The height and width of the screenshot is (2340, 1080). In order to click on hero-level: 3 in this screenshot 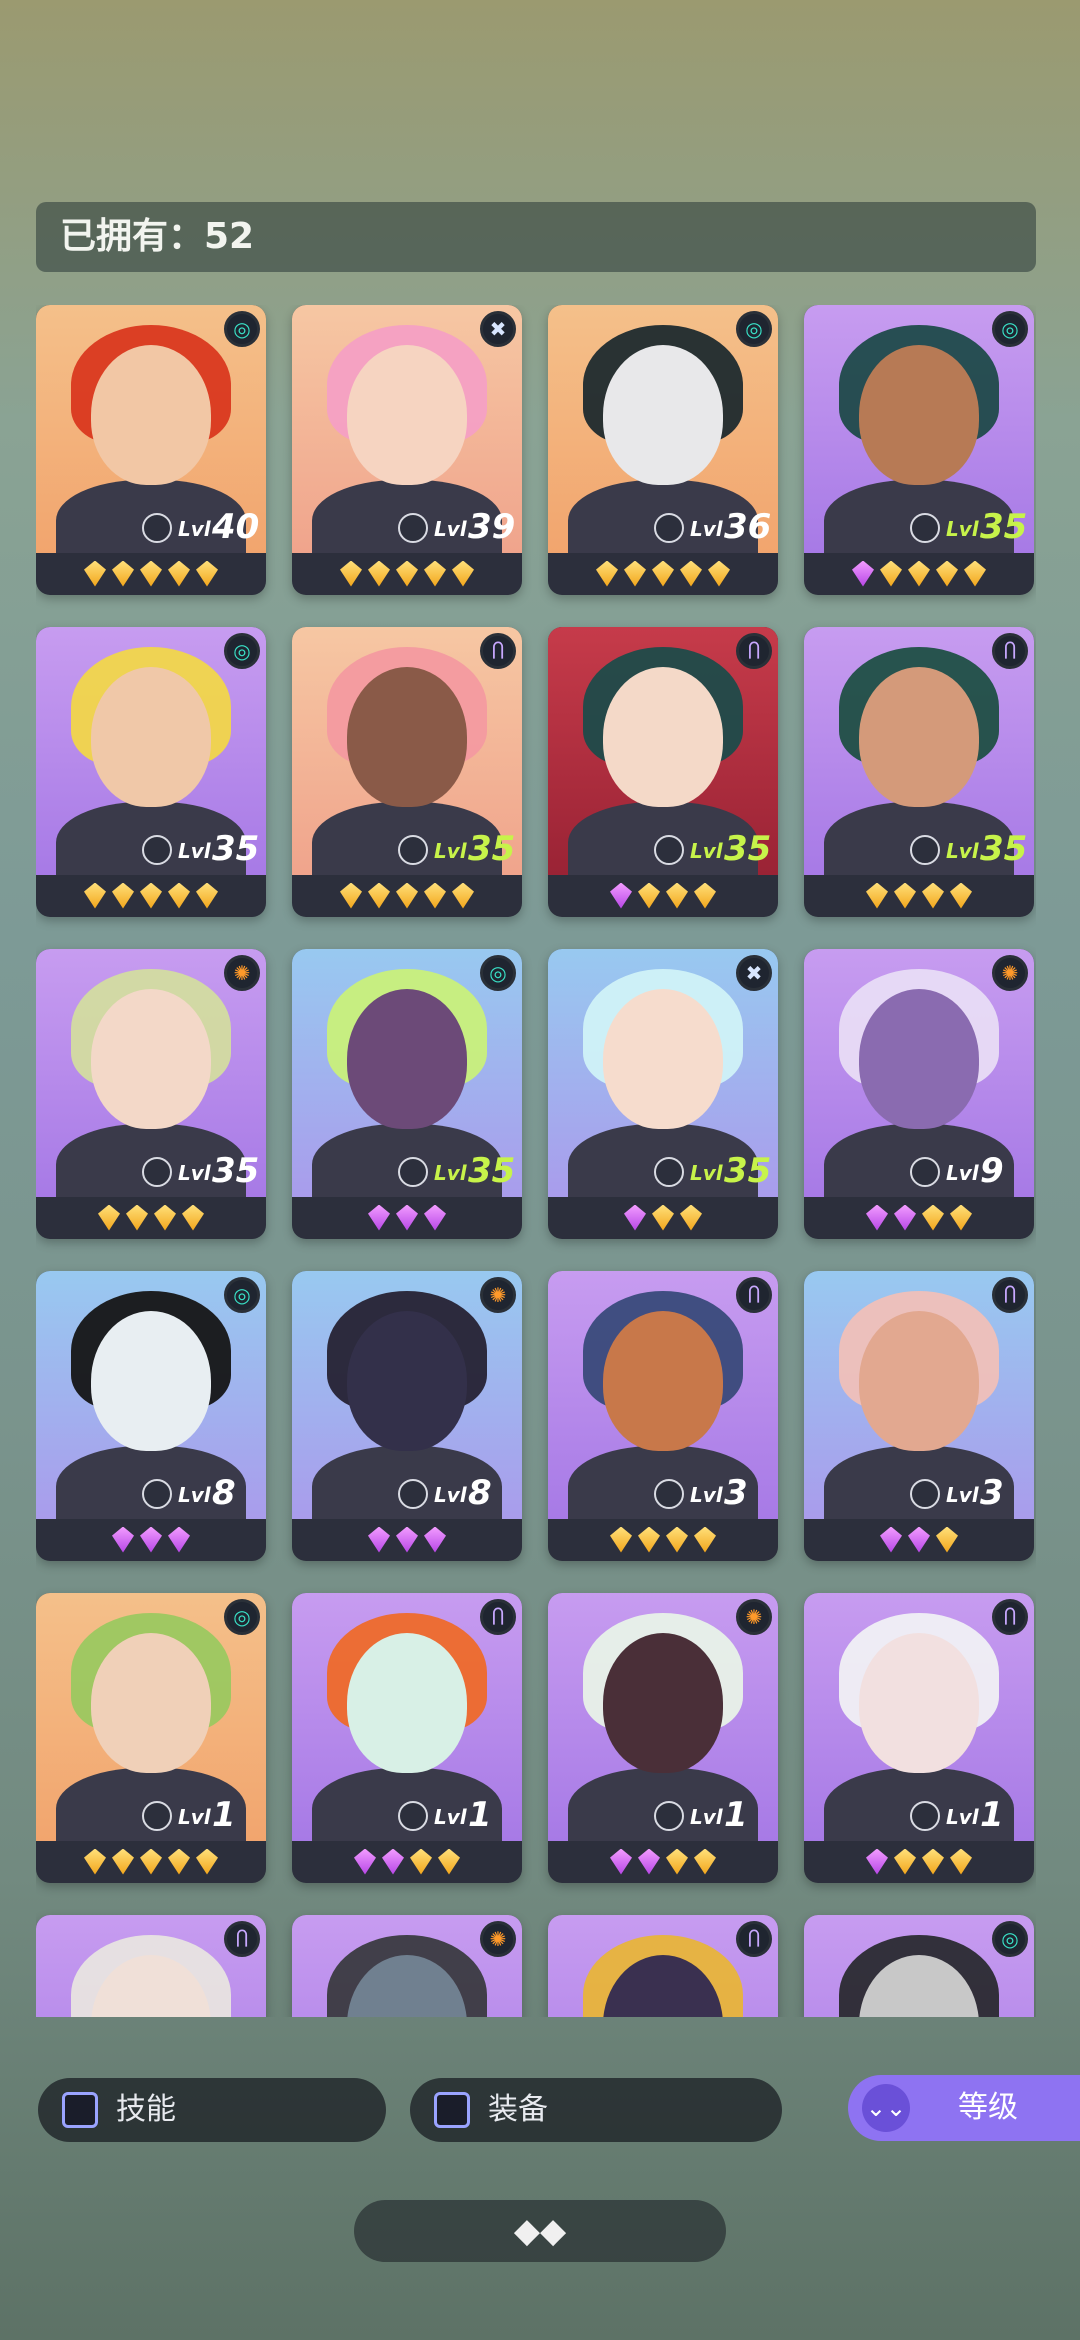, I will do `click(736, 1493)`.